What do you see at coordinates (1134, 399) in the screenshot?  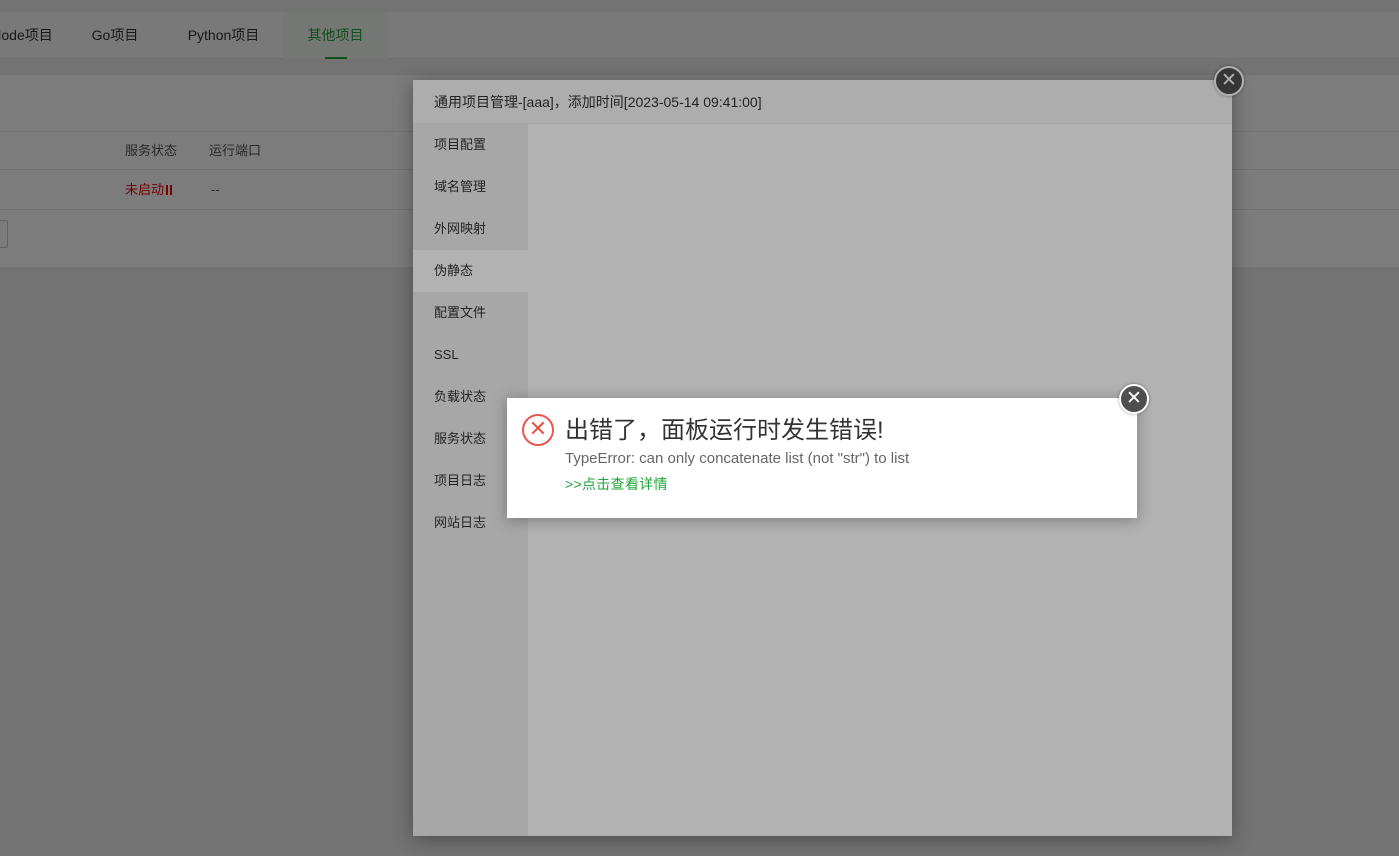 I see `error-close-icon: ✕` at bounding box center [1134, 399].